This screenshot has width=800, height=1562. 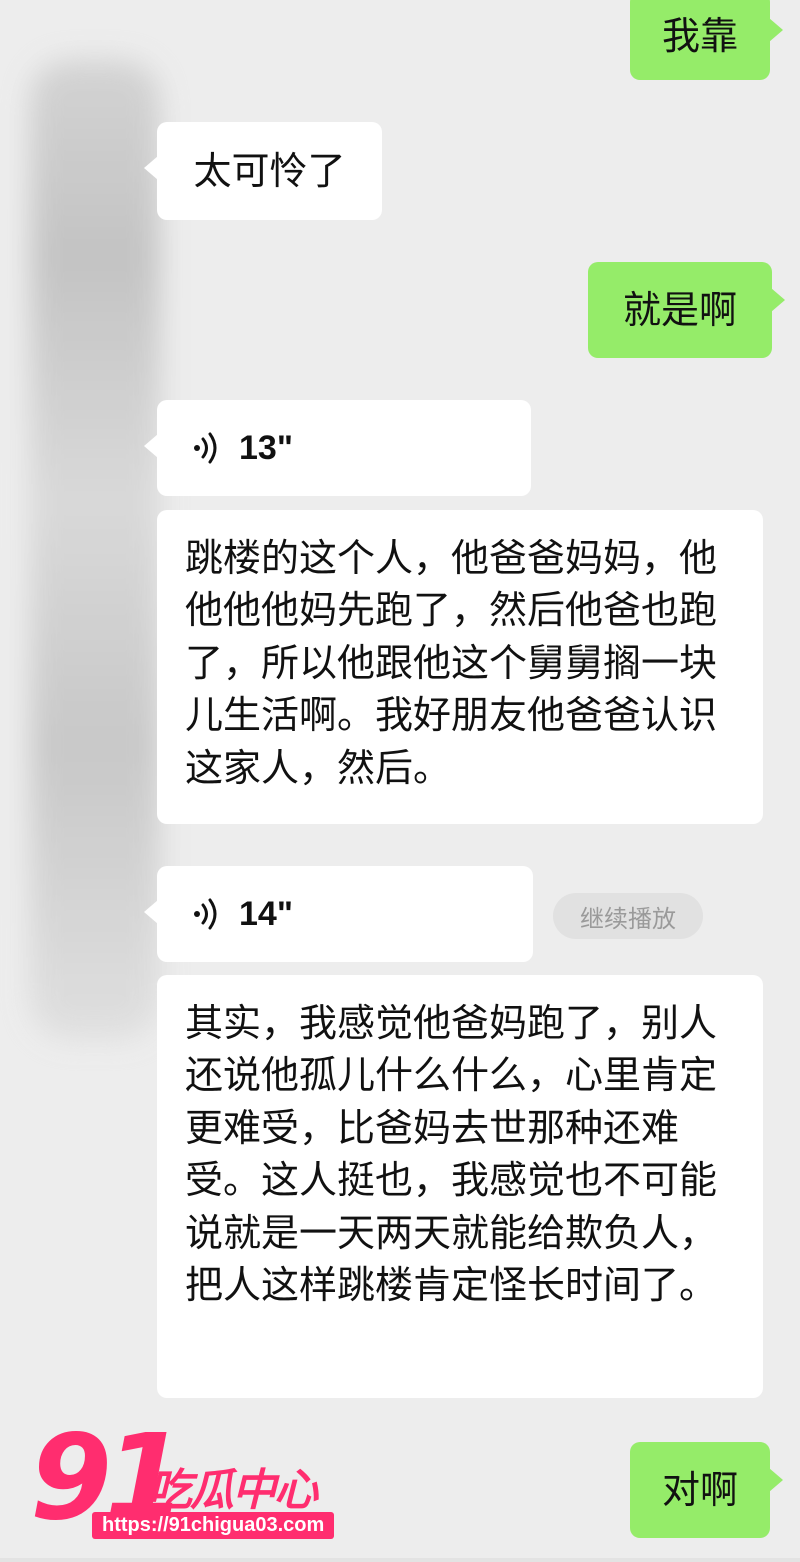 What do you see at coordinates (338, 914) in the screenshot?
I see `voice-message: 14"` at bounding box center [338, 914].